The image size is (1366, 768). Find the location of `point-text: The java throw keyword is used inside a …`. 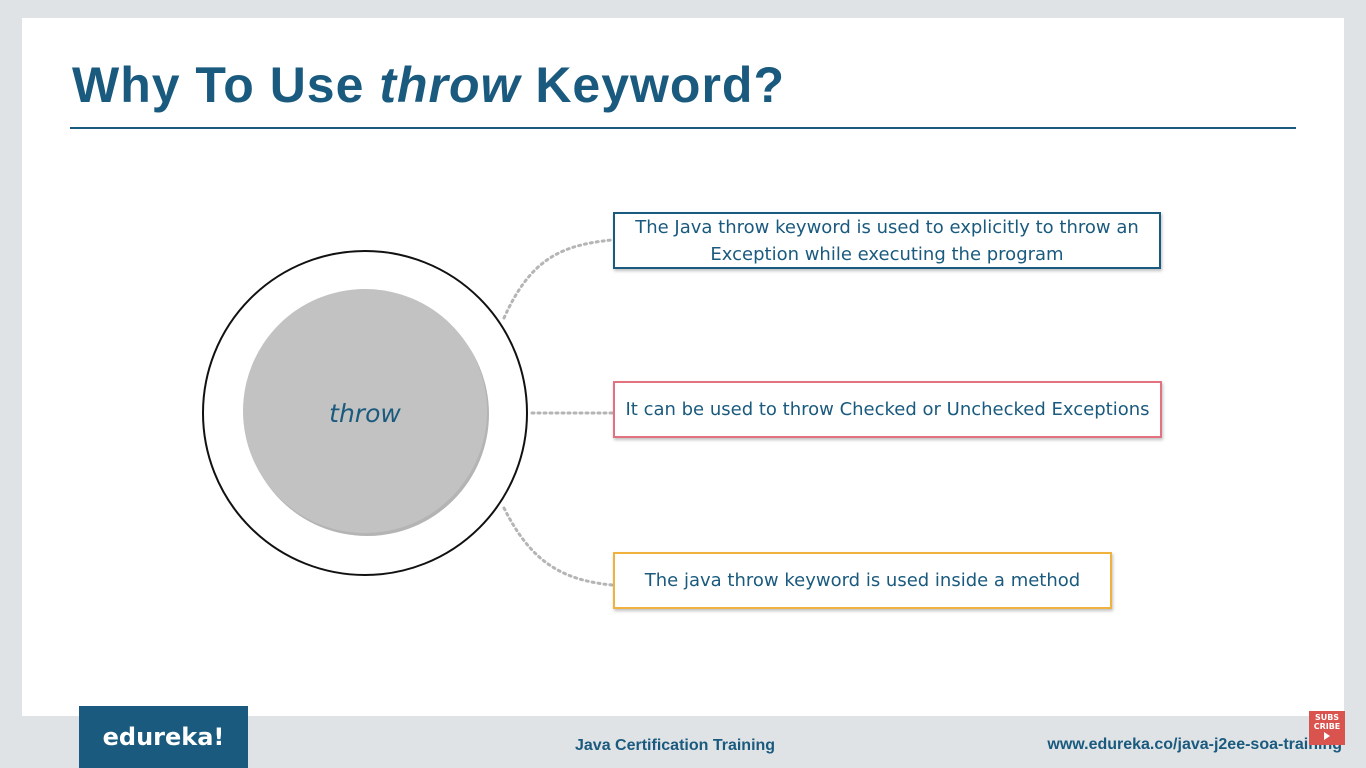

point-text: The java throw keyword is used inside a … is located at coordinates (862, 580).